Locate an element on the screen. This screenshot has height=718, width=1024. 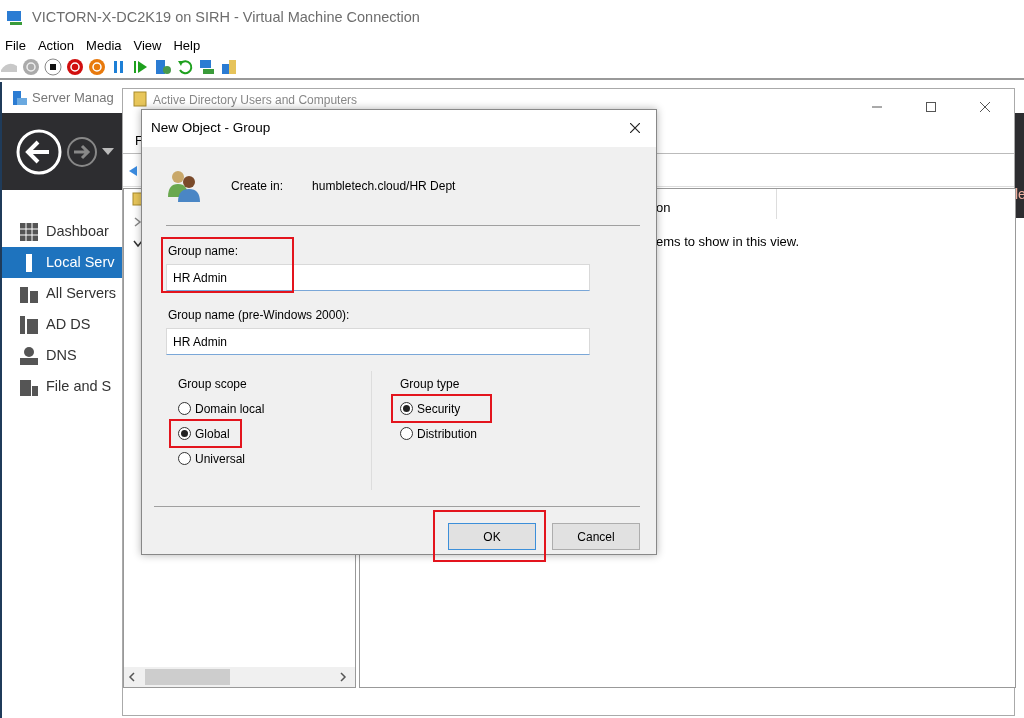
menu-item: Media is located at coordinates (104, 46).